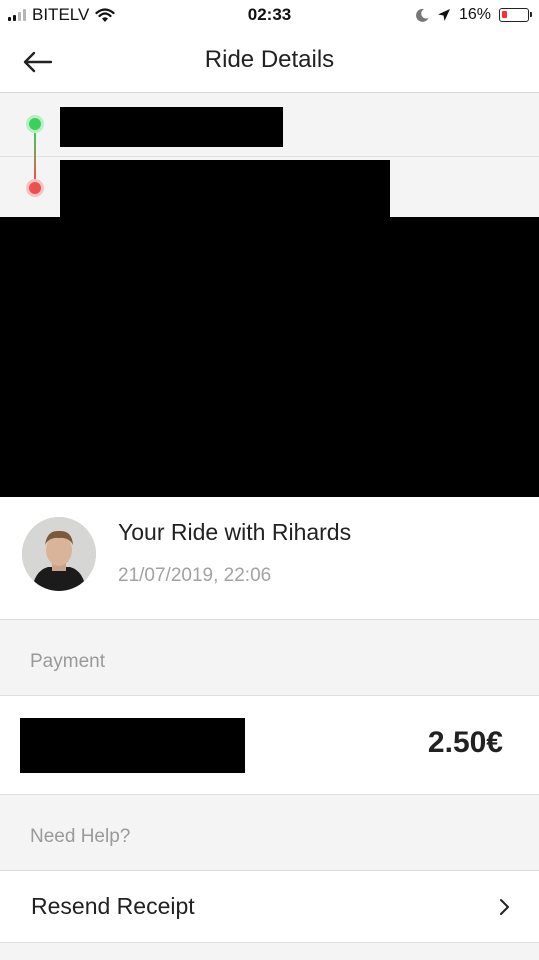 This screenshot has height=960, width=539. I want to click on resend-receipt-label: Resend Receipt, so click(113, 906).